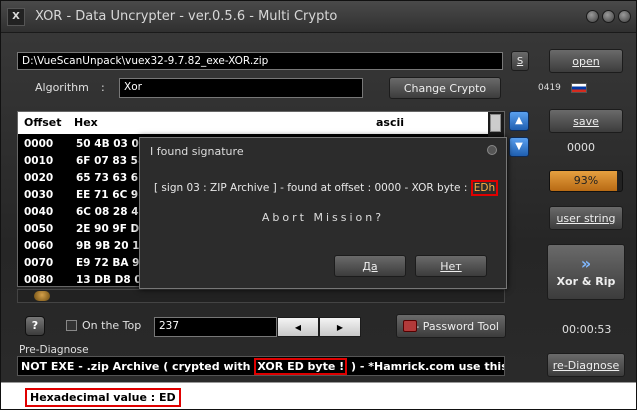 The image size is (637, 410). I want to click on on-top-checkbox, so click(71, 325).